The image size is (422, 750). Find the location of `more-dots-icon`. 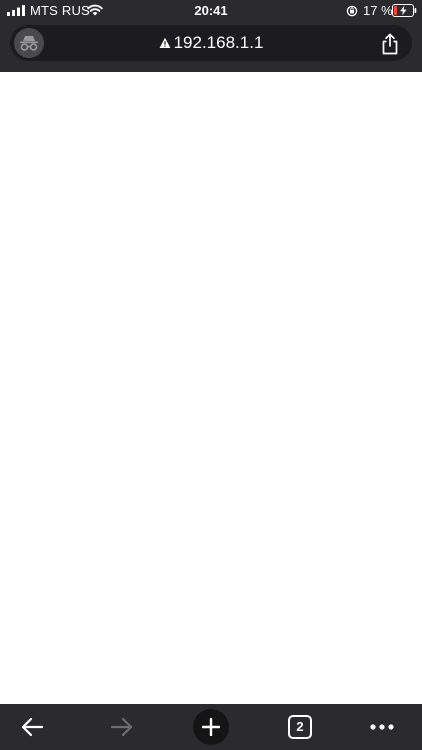

more-dots-icon is located at coordinates (382, 727).